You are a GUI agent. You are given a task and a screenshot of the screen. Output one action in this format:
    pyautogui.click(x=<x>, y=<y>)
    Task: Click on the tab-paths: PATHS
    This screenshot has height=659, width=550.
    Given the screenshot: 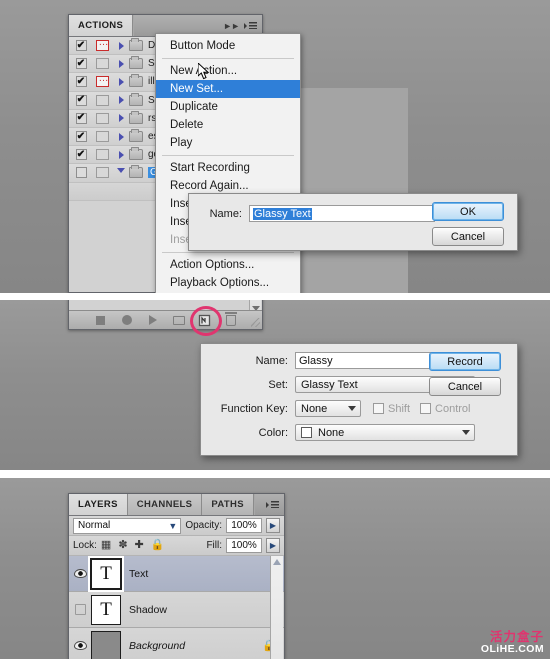 What is the action you would take?
    pyautogui.click(x=228, y=504)
    